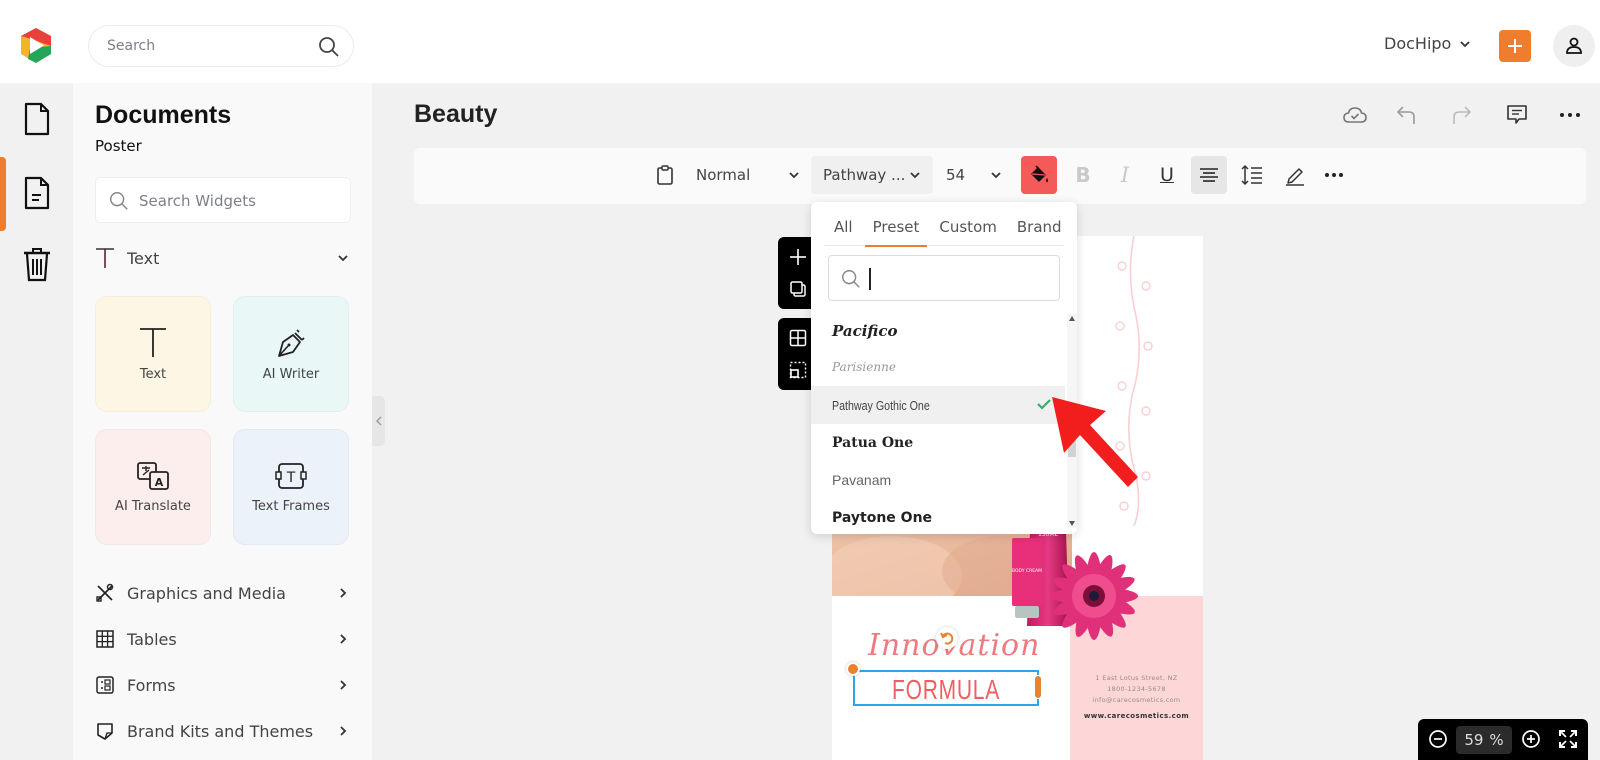 The width and height of the screenshot is (1600, 760). I want to click on text-style-select: Normal, so click(749, 175).